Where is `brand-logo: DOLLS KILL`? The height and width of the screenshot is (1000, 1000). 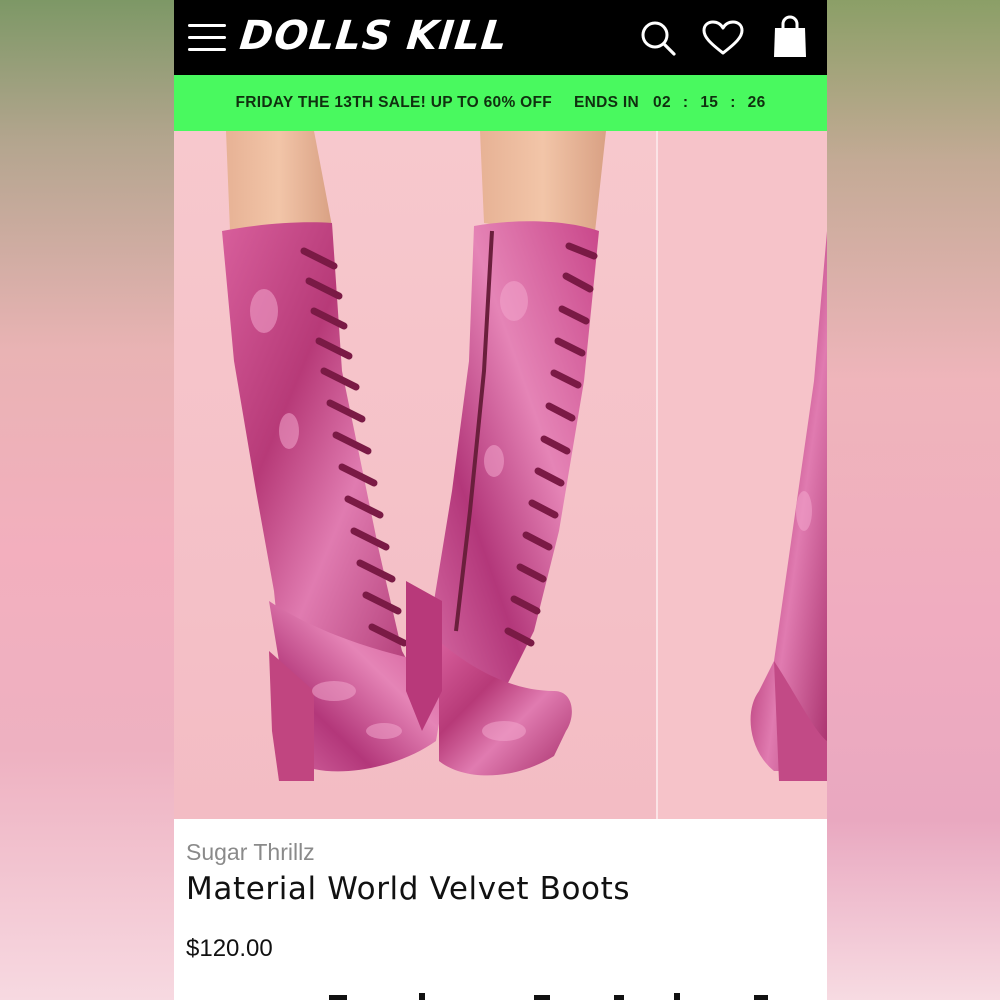
brand-logo: DOLLS KILL is located at coordinates (374, 36).